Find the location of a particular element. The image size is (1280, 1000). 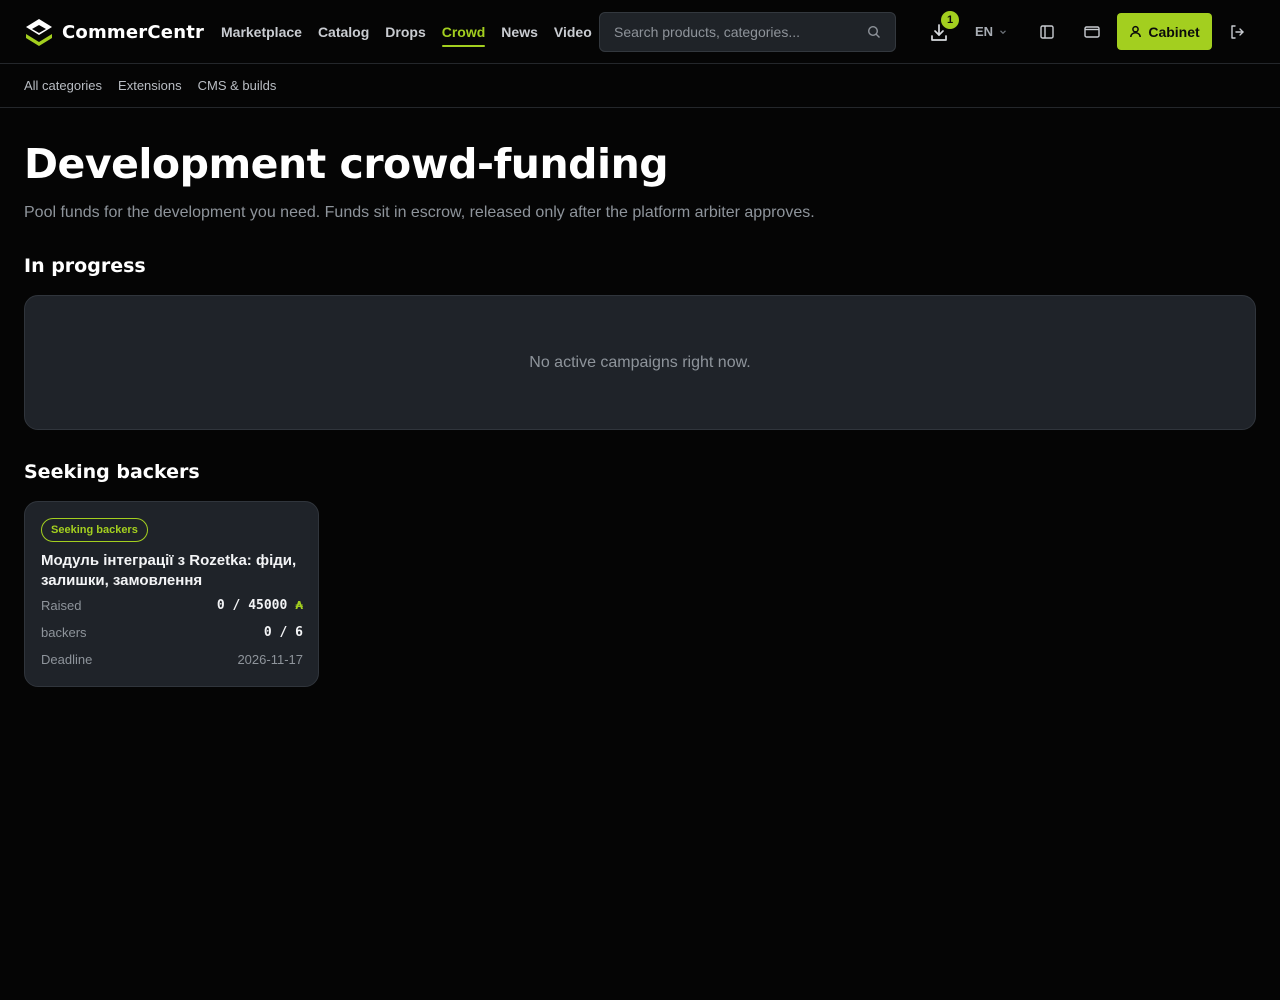

subnav-extensions: Extensions is located at coordinates (150, 85).